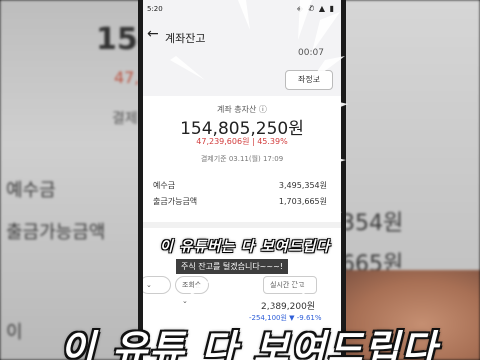 The height and width of the screenshot is (360, 480). What do you see at coordinates (185, 38) in the screenshot?
I see `page-title: 계좌잔고` at bounding box center [185, 38].